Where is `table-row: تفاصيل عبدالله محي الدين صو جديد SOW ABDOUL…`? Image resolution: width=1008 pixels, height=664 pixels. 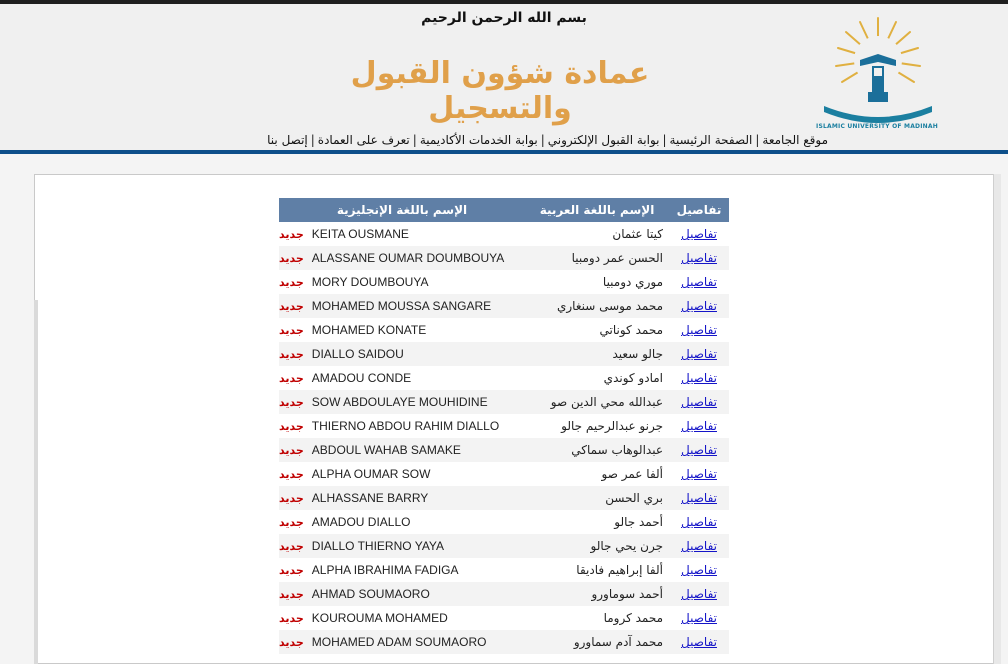 table-row: تفاصيل عبدالله محي الدين صو جديد SOW ABDOUL… is located at coordinates (504, 402).